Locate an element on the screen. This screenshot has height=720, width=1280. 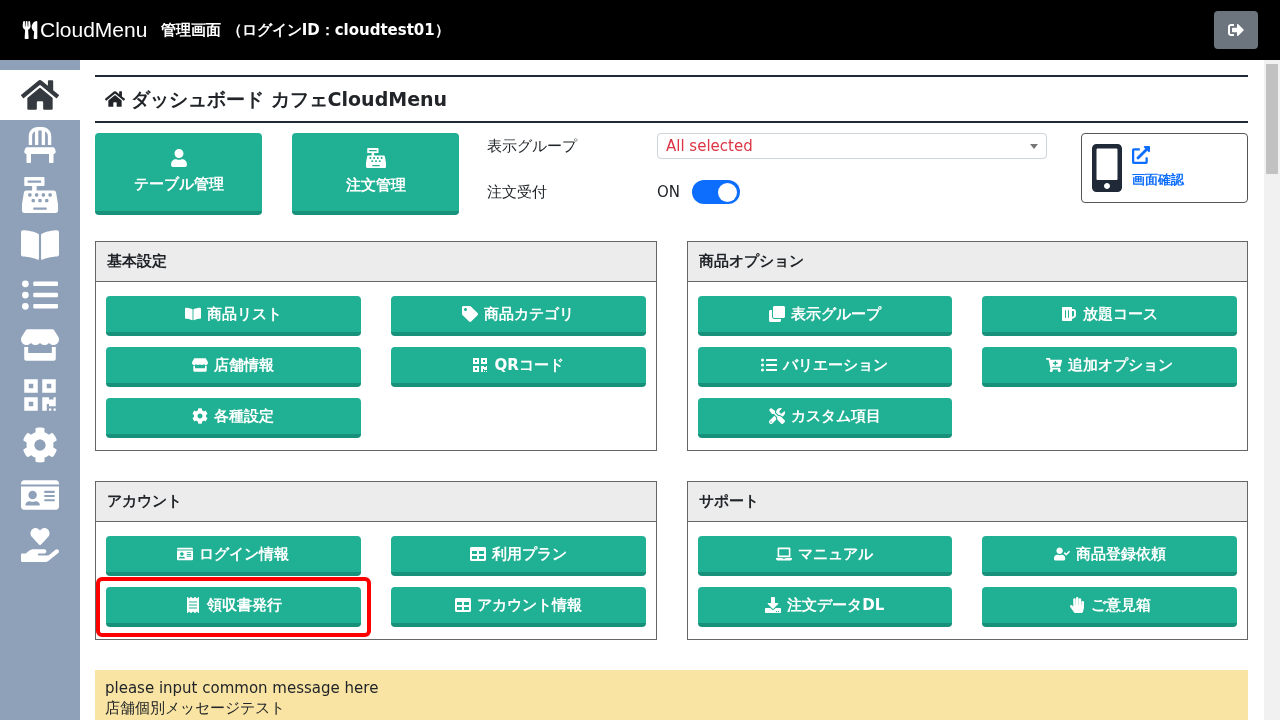
person-icon is located at coordinates (178, 157).